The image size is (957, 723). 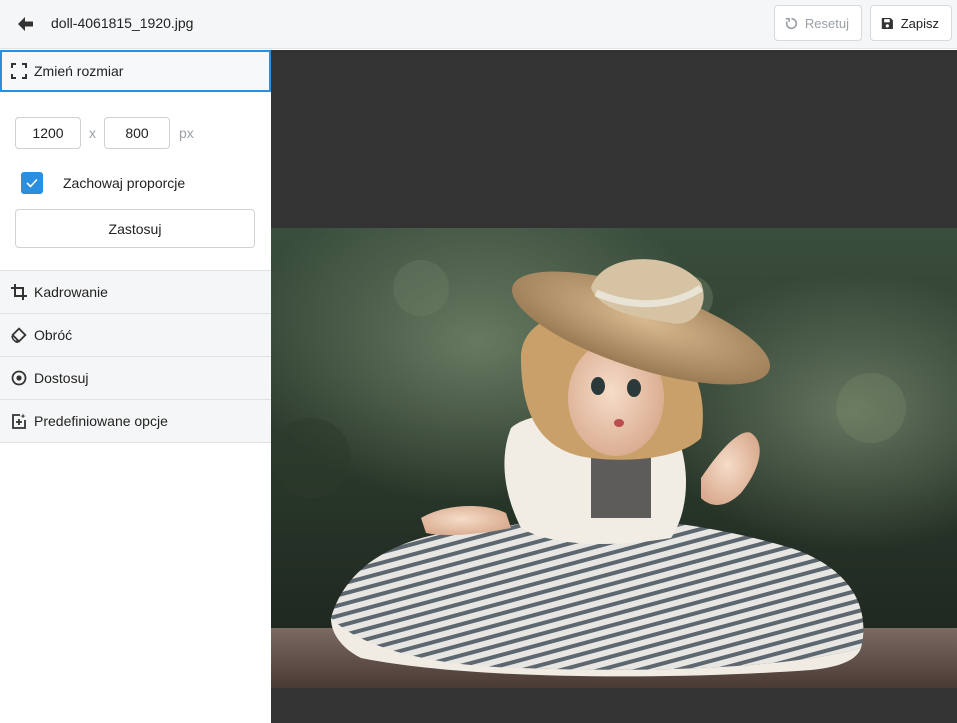 What do you see at coordinates (135, 292) in the screenshot?
I see `section-crop: Kadrowanie` at bounding box center [135, 292].